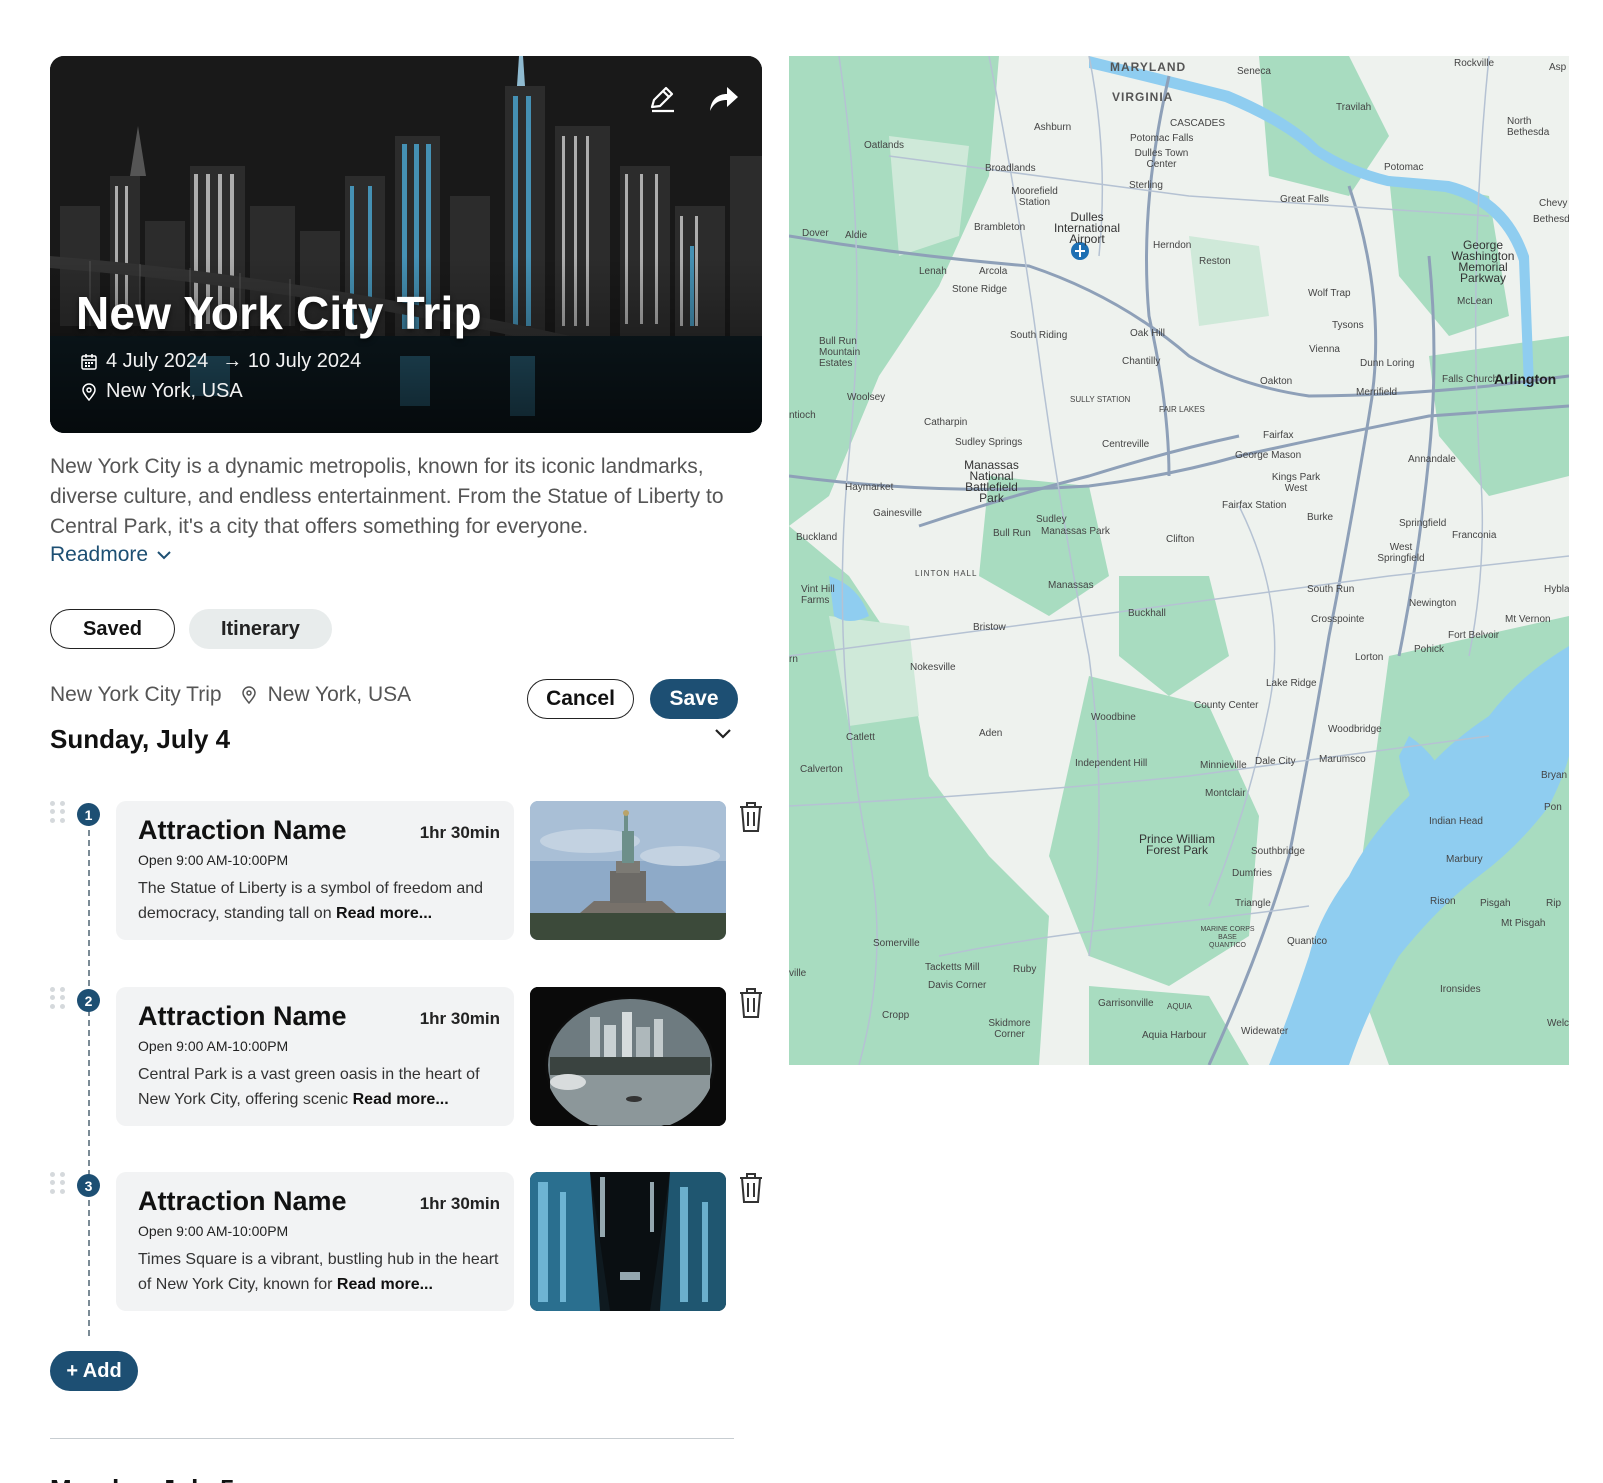 Image resolution: width=1603 pixels, height=1483 pixels. Describe the element at coordinates (1338, 619) in the screenshot. I see `map-label: Crosspointe` at that location.